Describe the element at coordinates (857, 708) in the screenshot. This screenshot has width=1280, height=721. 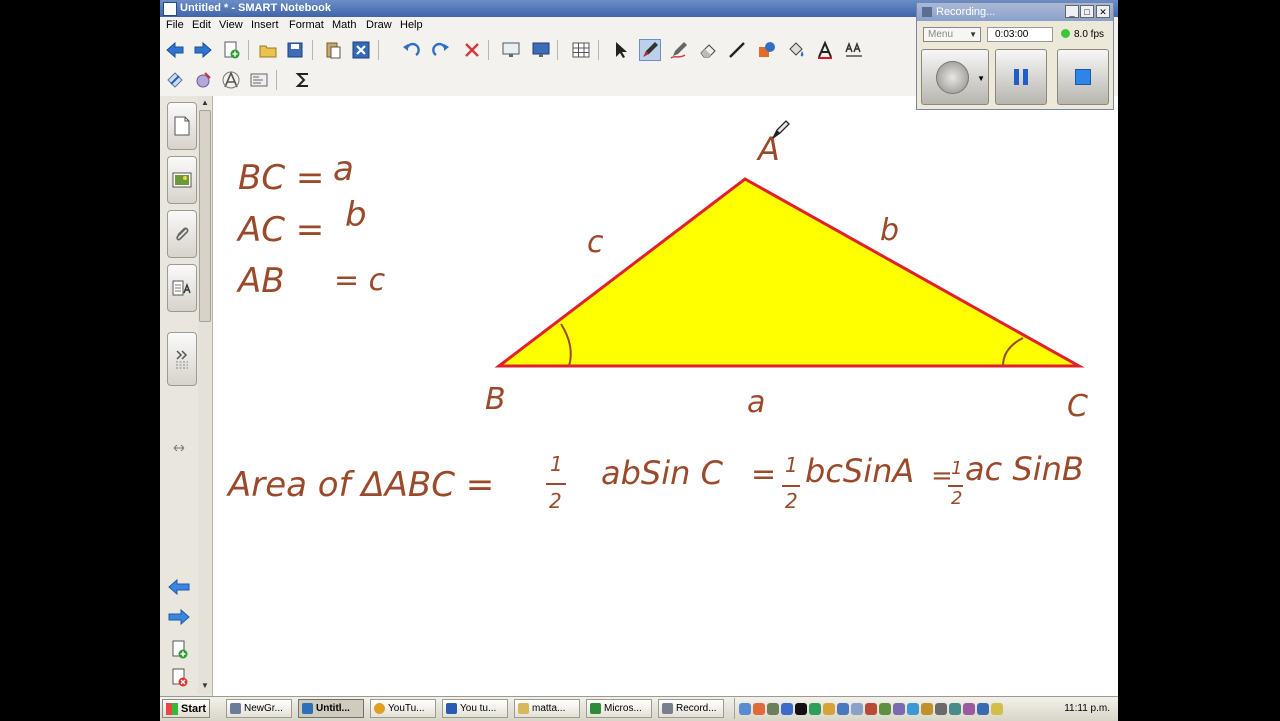
I see `tray-display-icon` at that location.